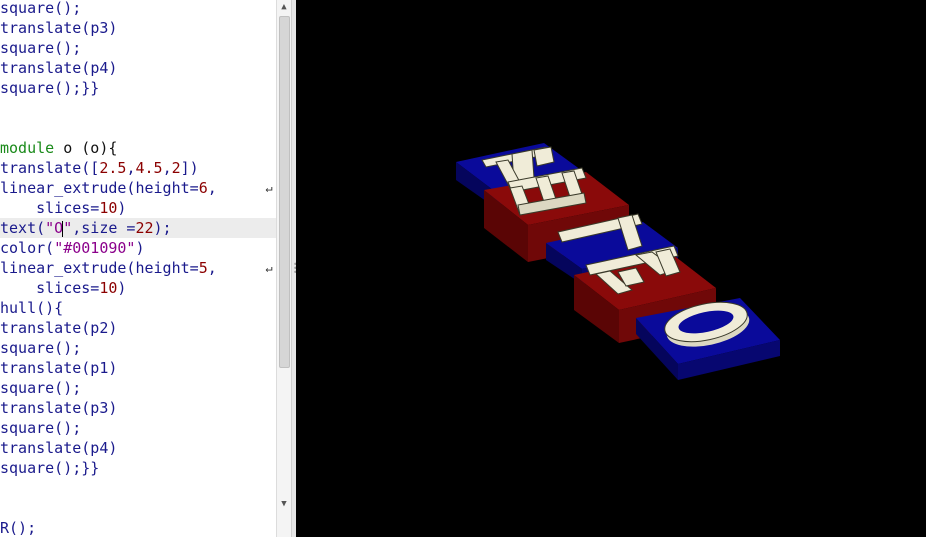 Image resolution: width=926 pixels, height=537 pixels. I want to click on code-token: );, so click(162, 228).